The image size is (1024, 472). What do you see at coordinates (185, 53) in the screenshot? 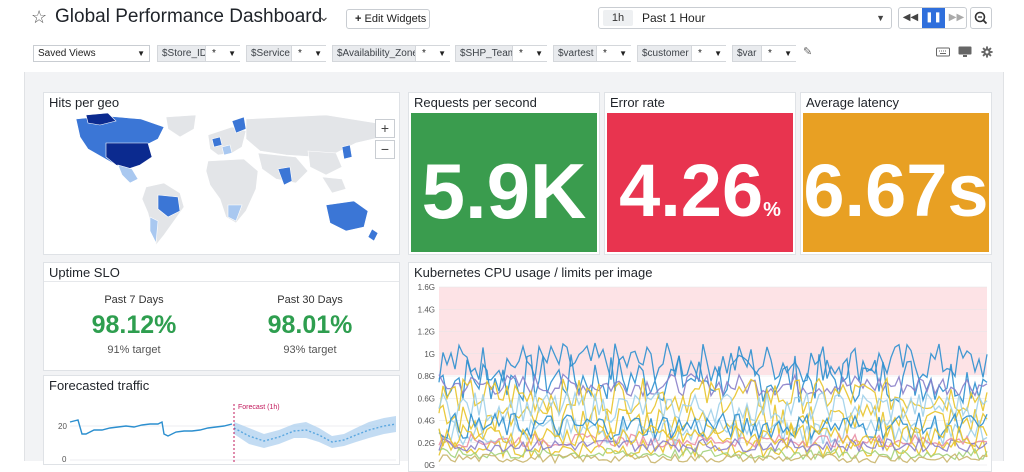
I see `variable-name: $Store_ID` at bounding box center [185, 53].